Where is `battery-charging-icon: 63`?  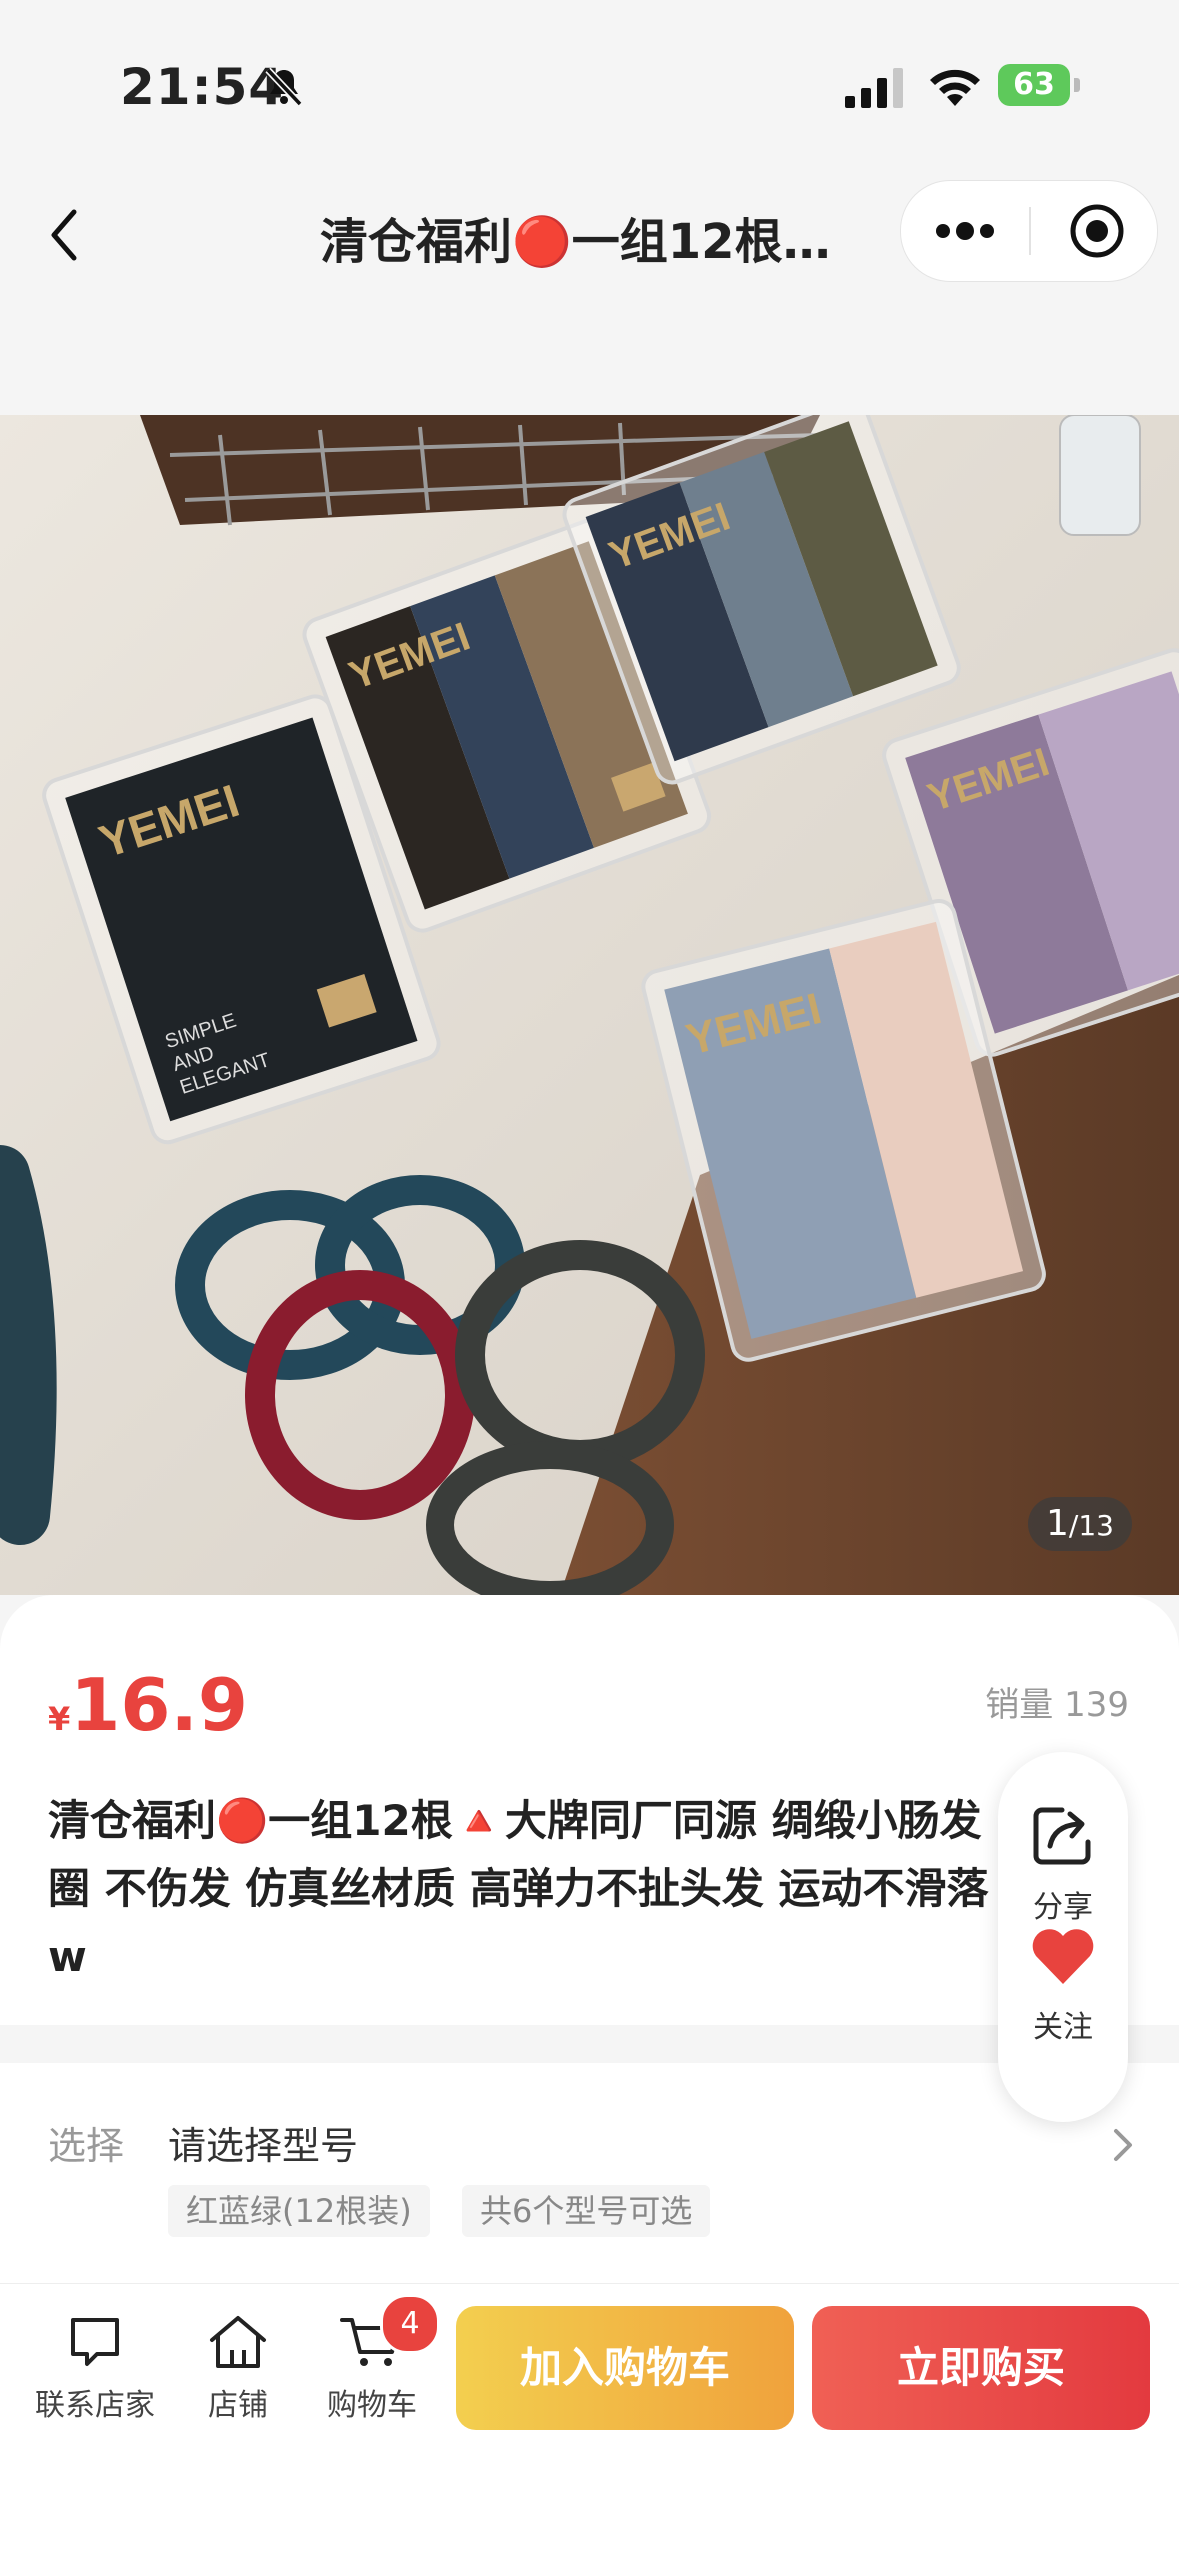
battery-charging-icon: 63 is located at coordinates (1039, 86).